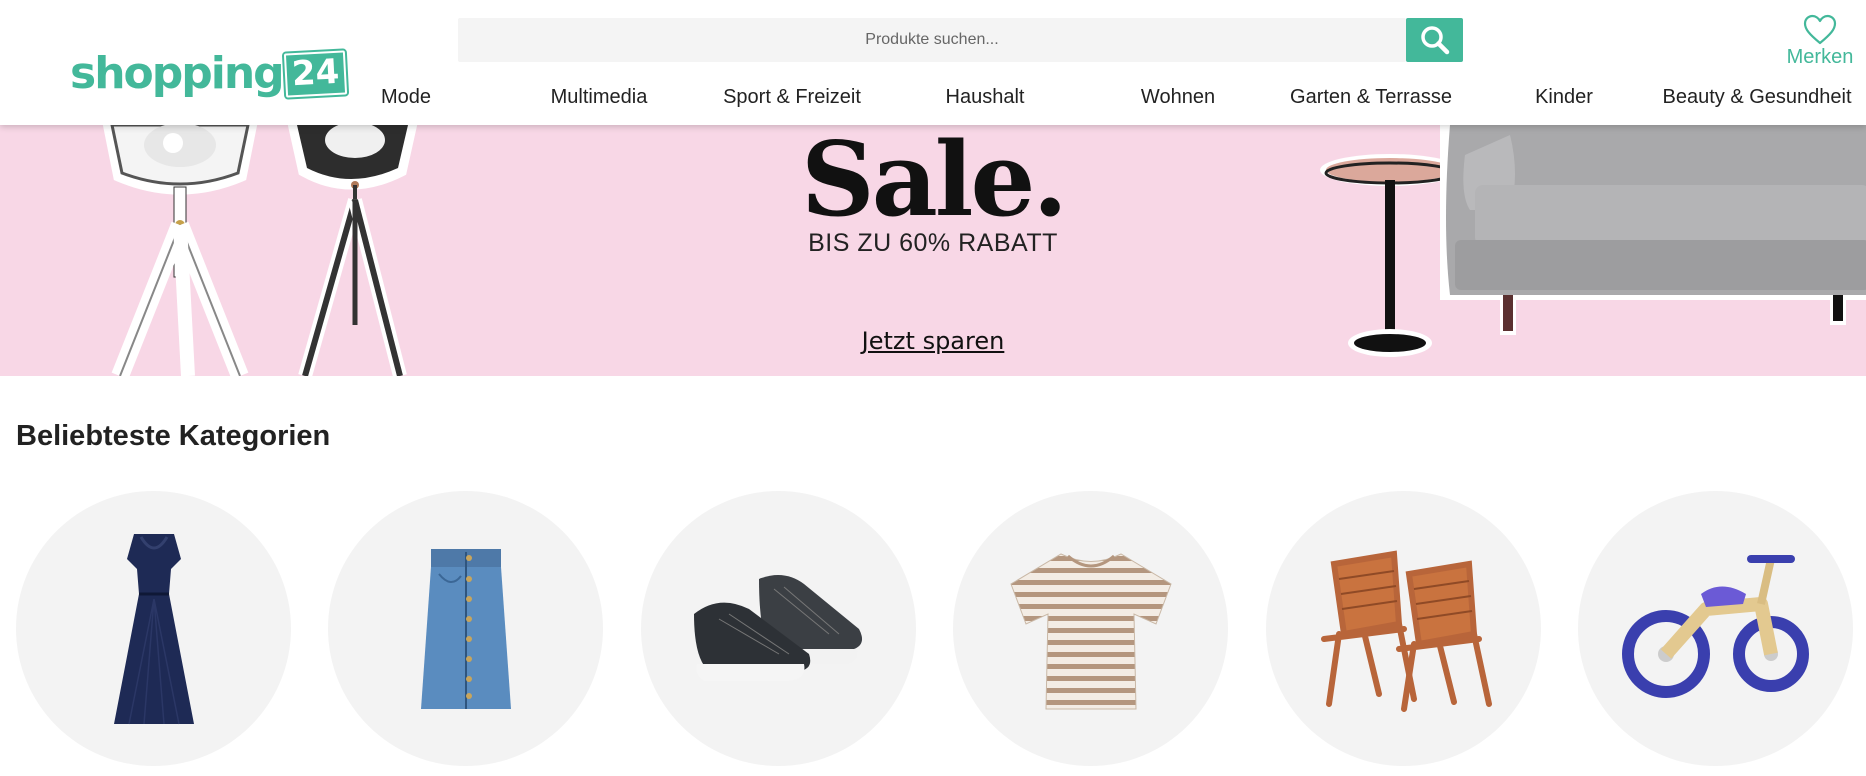  What do you see at coordinates (1820, 57) in the screenshot?
I see `wishlist-label: Merken` at bounding box center [1820, 57].